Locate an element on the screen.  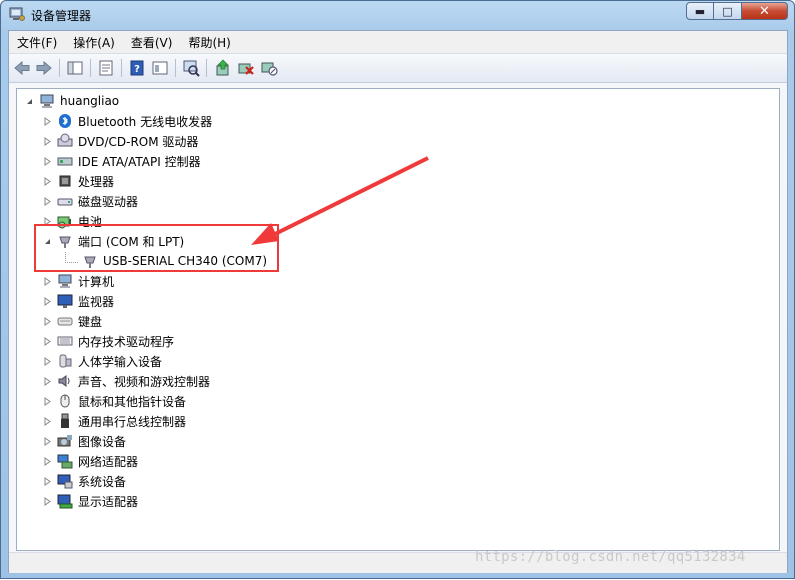
tree-root: huangliao is located at coordinates (72, 101).